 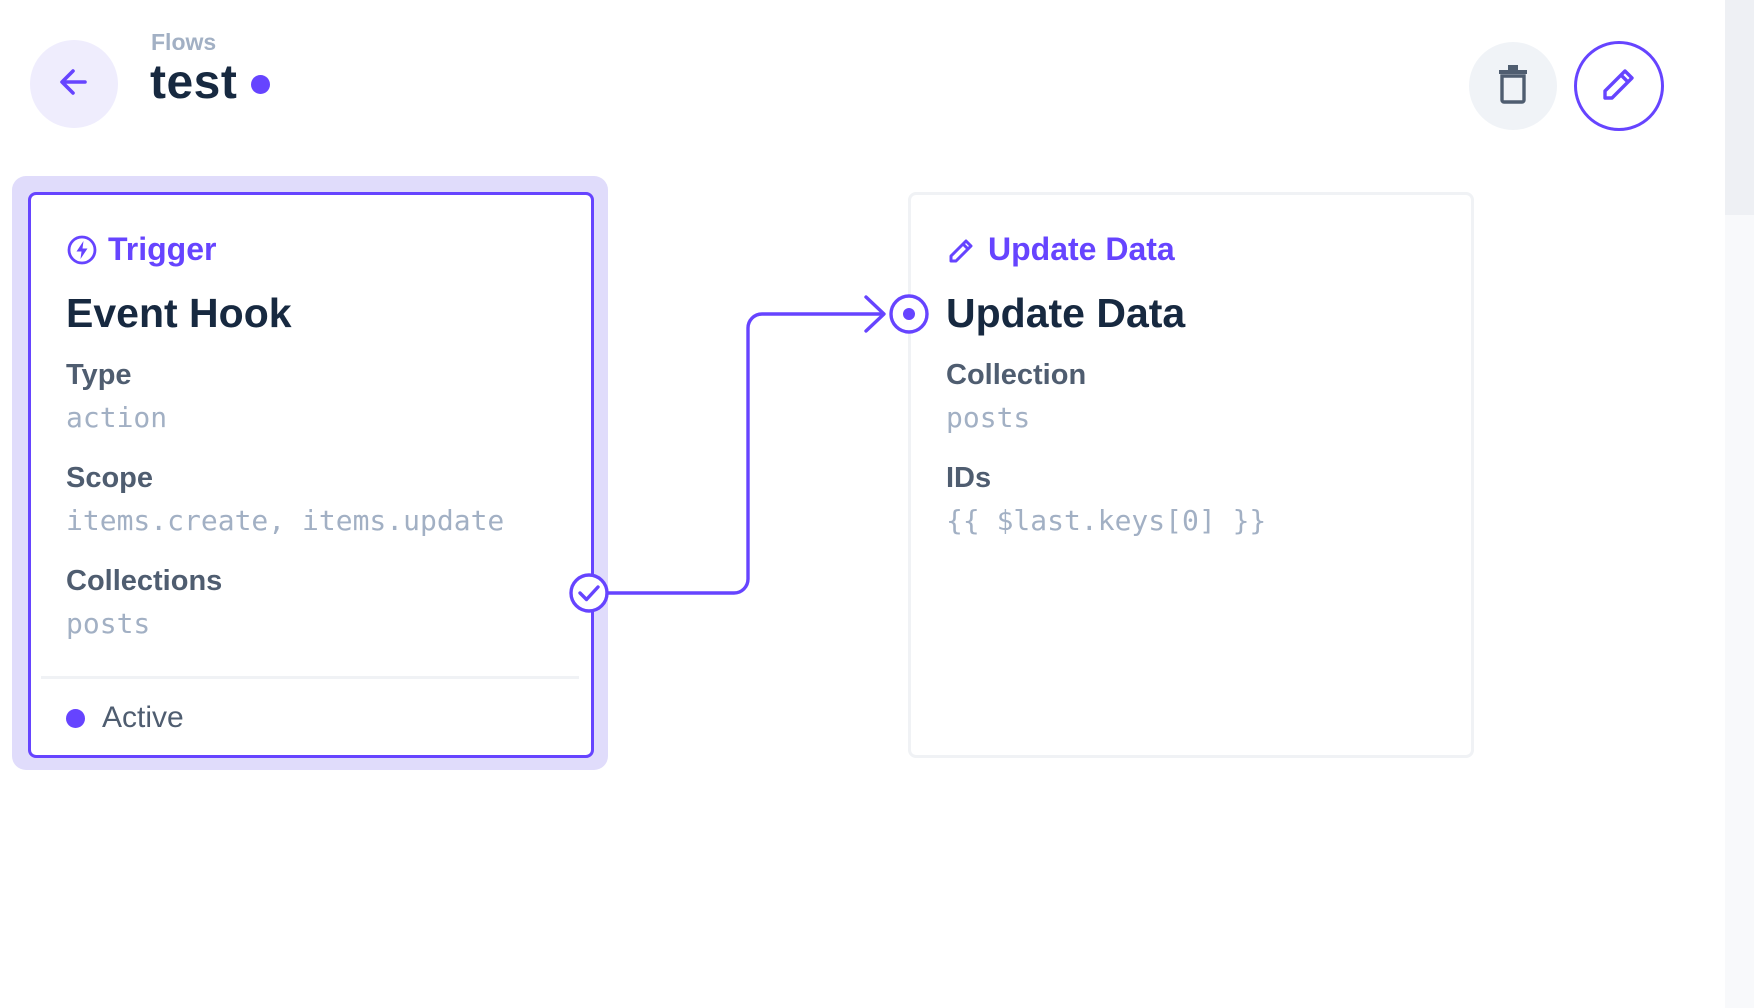 What do you see at coordinates (99, 375) in the screenshot?
I see `field-label: Type` at bounding box center [99, 375].